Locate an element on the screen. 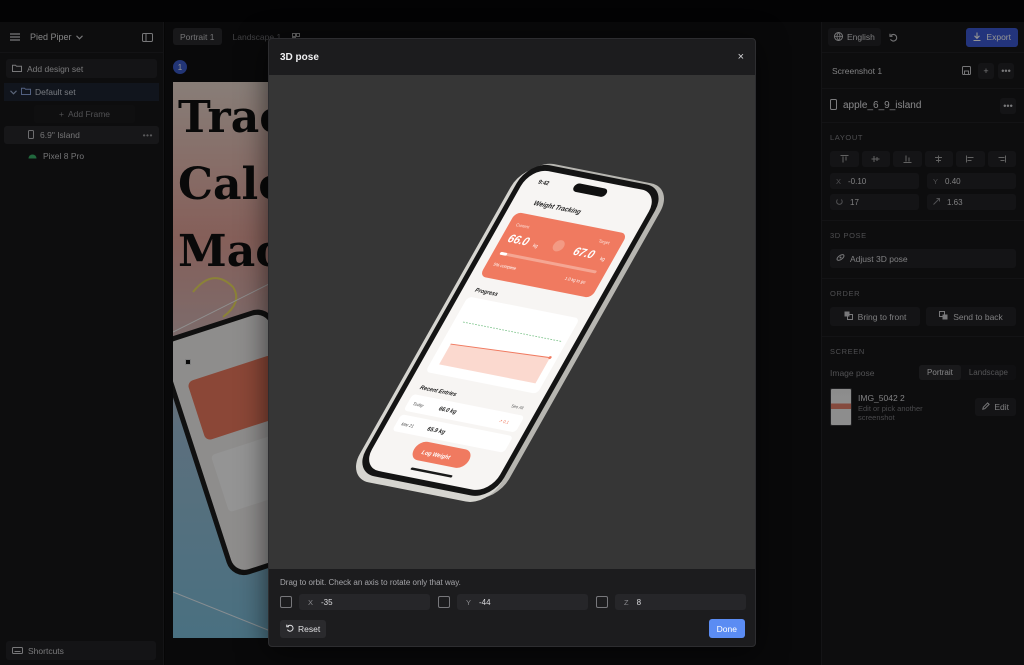  axis-label: Y is located at coordinates (469, 602).